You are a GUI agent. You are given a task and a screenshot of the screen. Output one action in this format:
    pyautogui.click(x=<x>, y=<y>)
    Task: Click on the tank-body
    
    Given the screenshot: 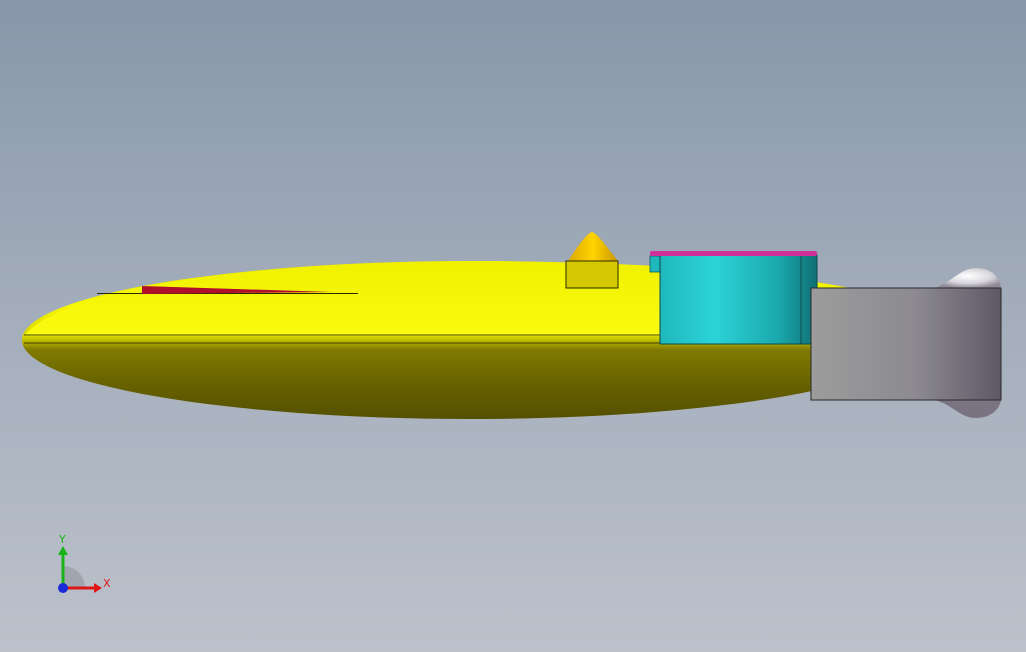 What is the action you would take?
    pyautogui.click(x=738, y=299)
    